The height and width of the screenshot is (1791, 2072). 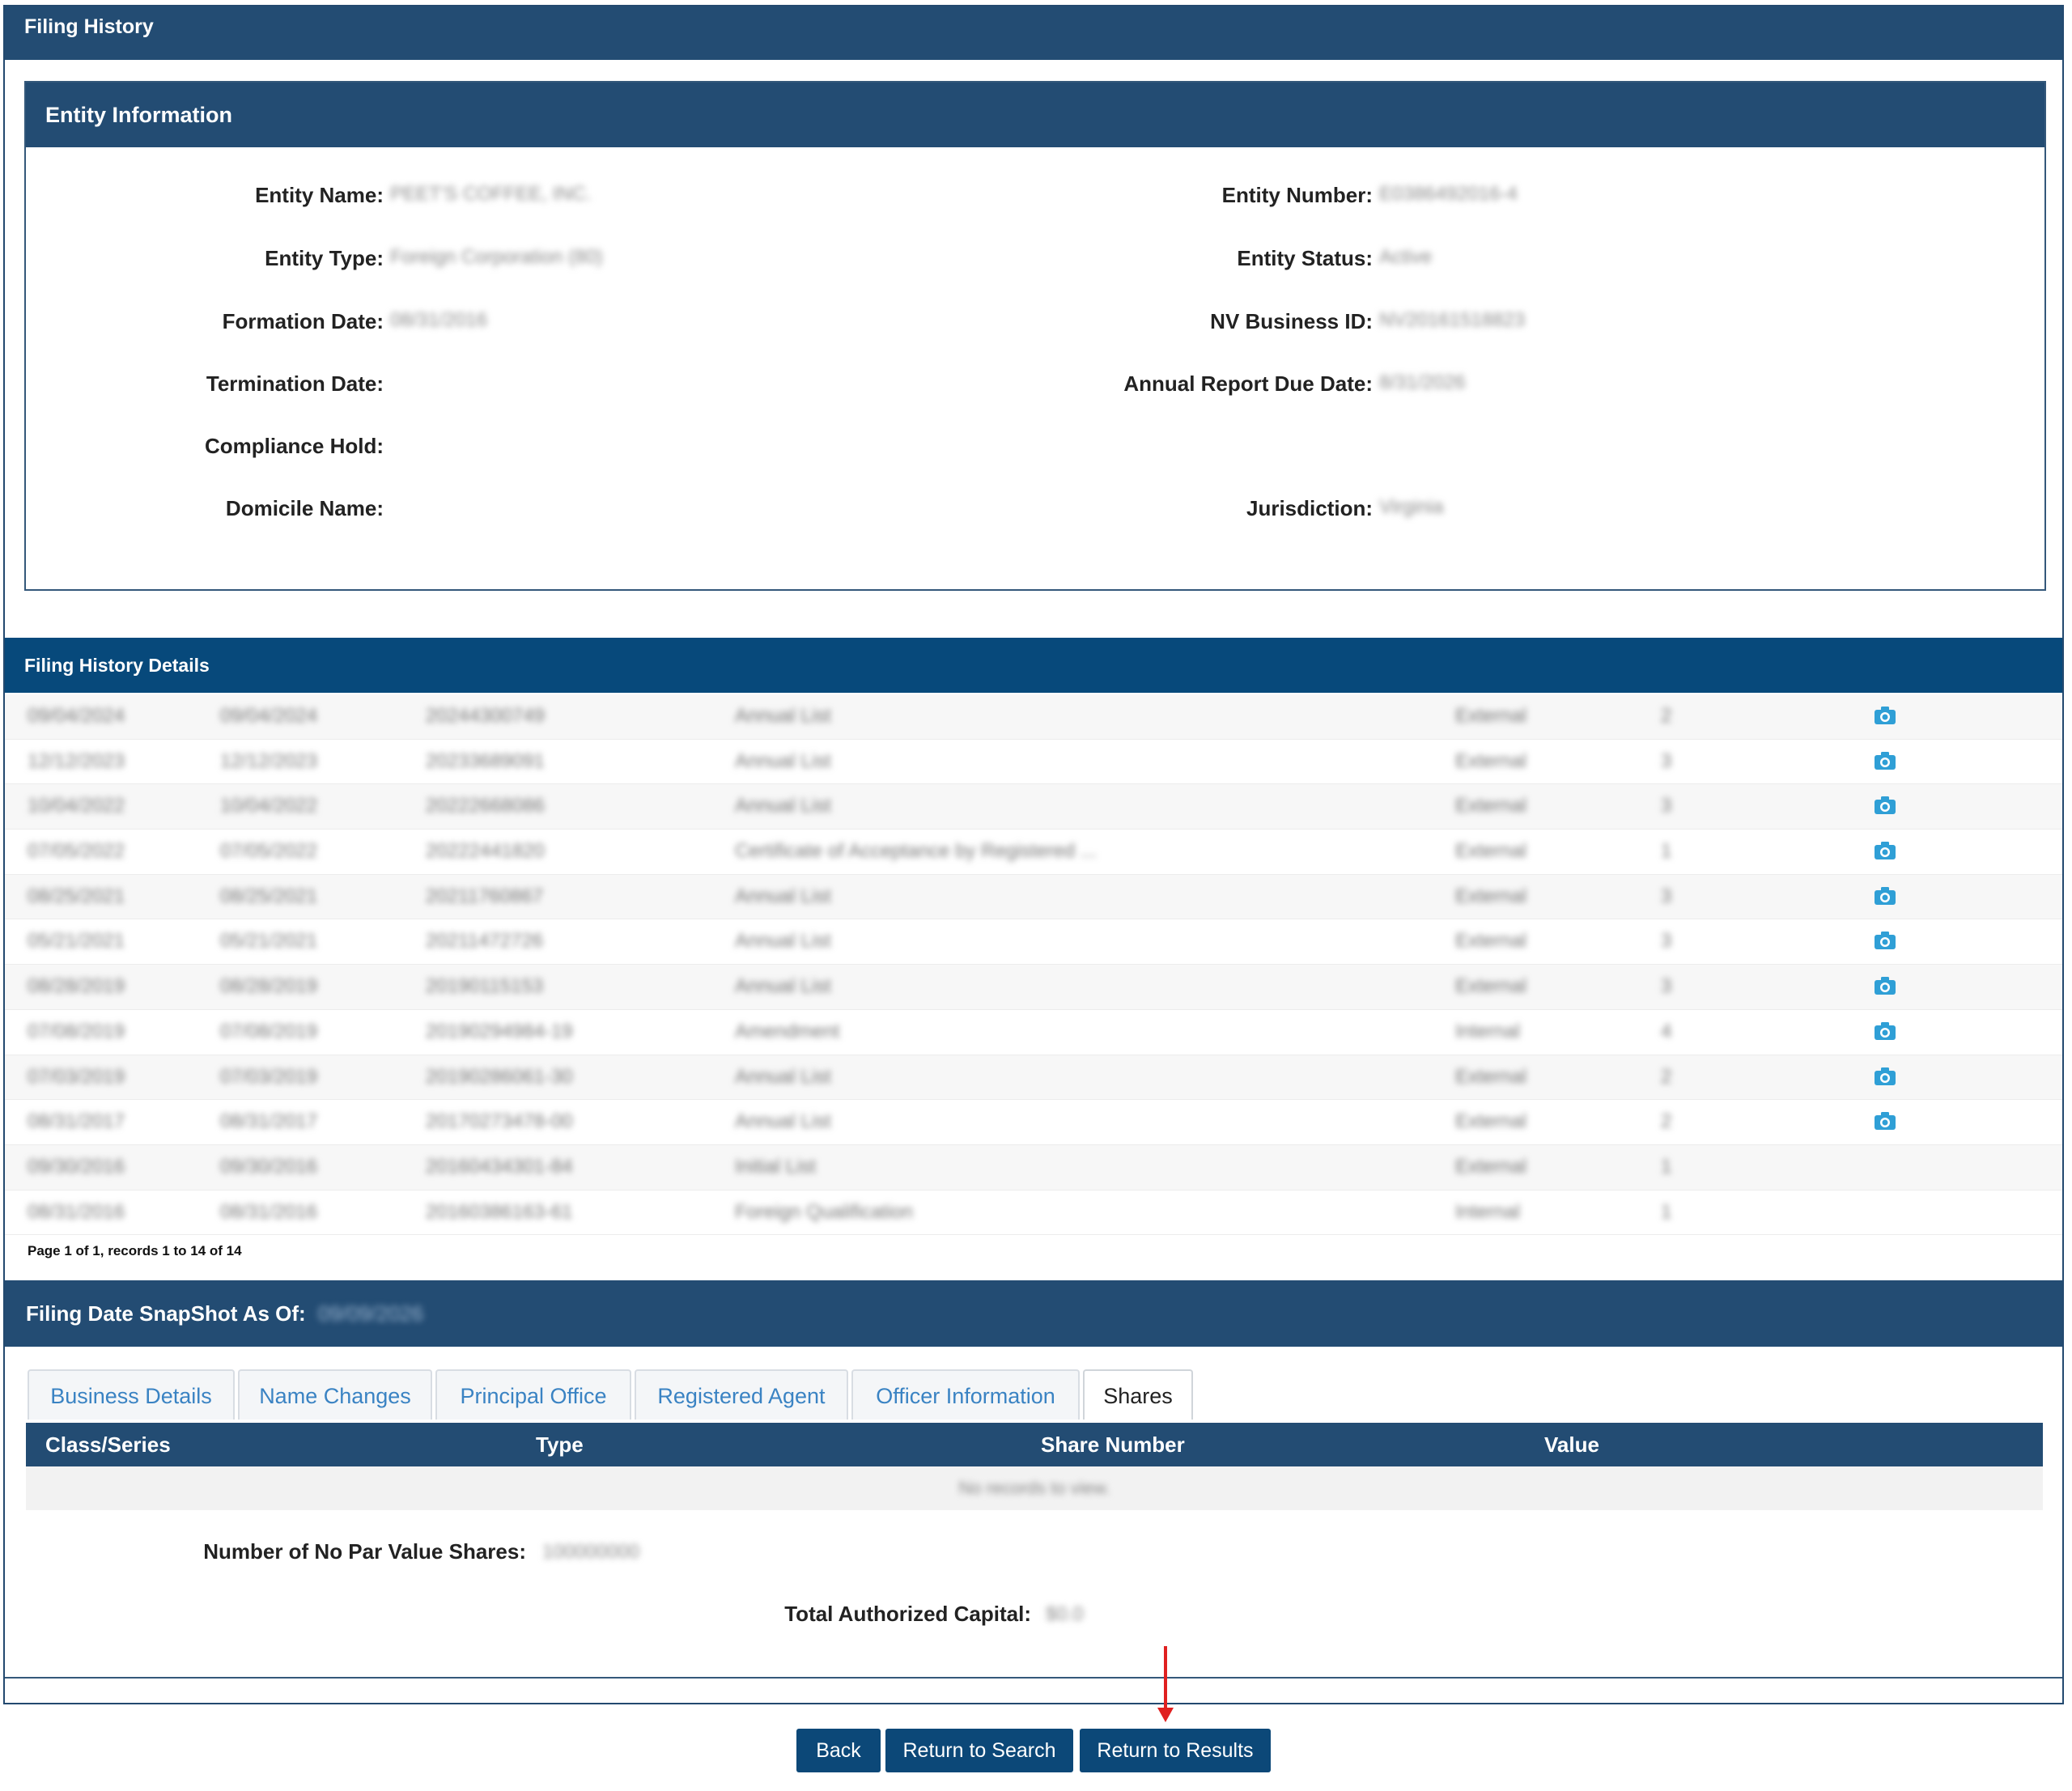 I want to click on cell-file-date: 07/08/2019, so click(x=76, y=1031).